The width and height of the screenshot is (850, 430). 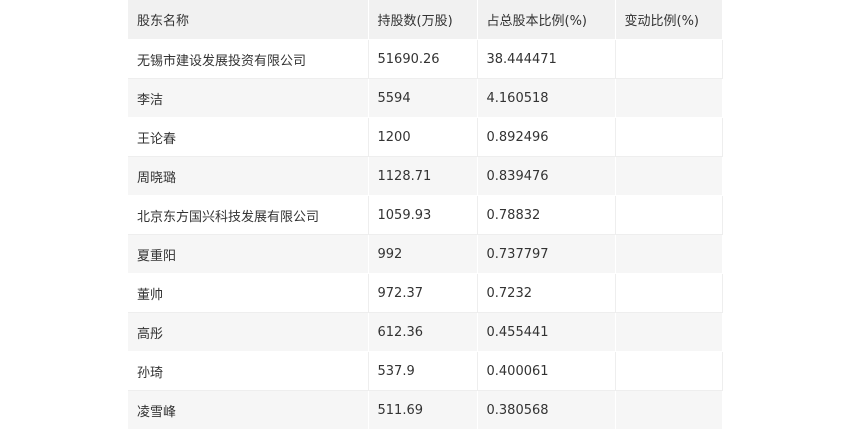 I want to click on cell-share-ratio: 0.7232, so click(x=546, y=293).